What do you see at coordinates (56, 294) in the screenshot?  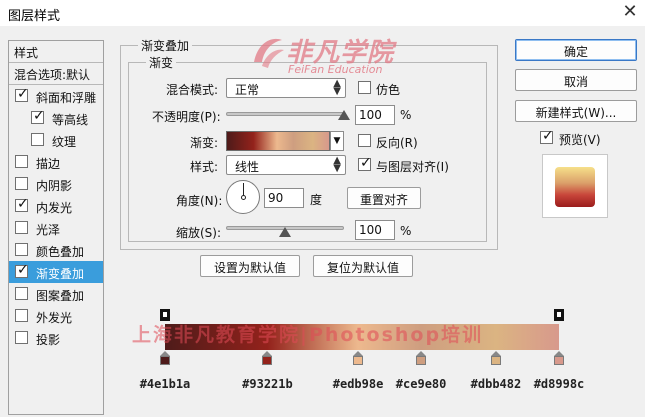 I see `sidebar-item: 图案叠加` at bounding box center [56, 294].